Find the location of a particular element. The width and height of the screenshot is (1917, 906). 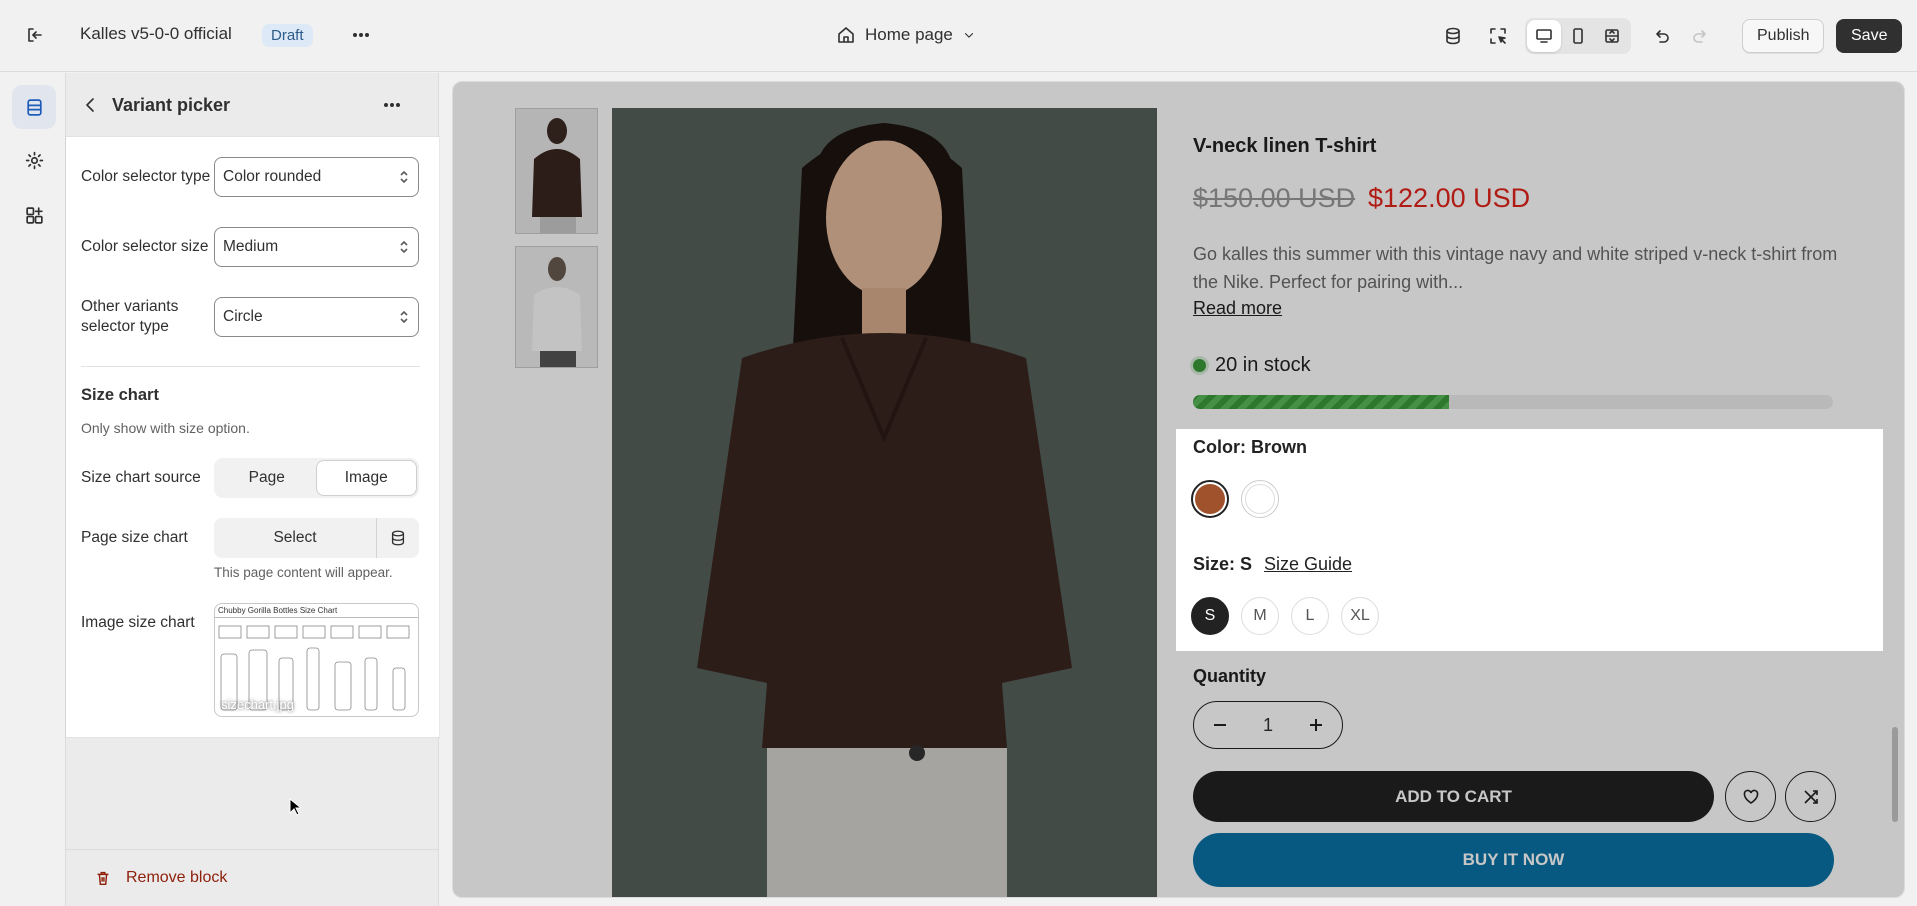

read-more-link: Read more is located at coordinates (1237, 308).